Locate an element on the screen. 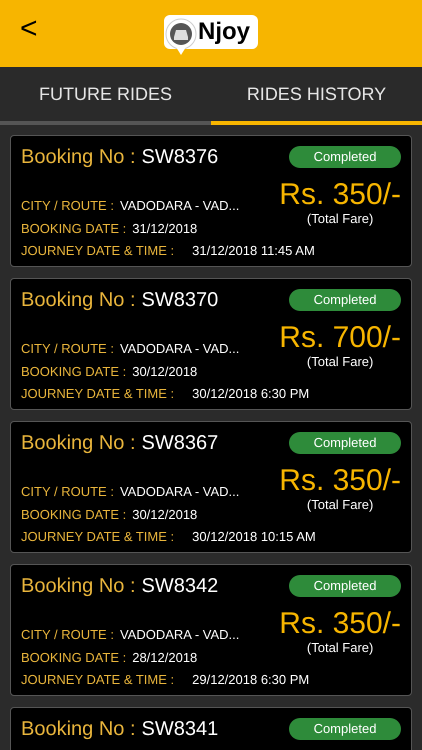  logo-text: Njoy is located at coordinates (224, 32).